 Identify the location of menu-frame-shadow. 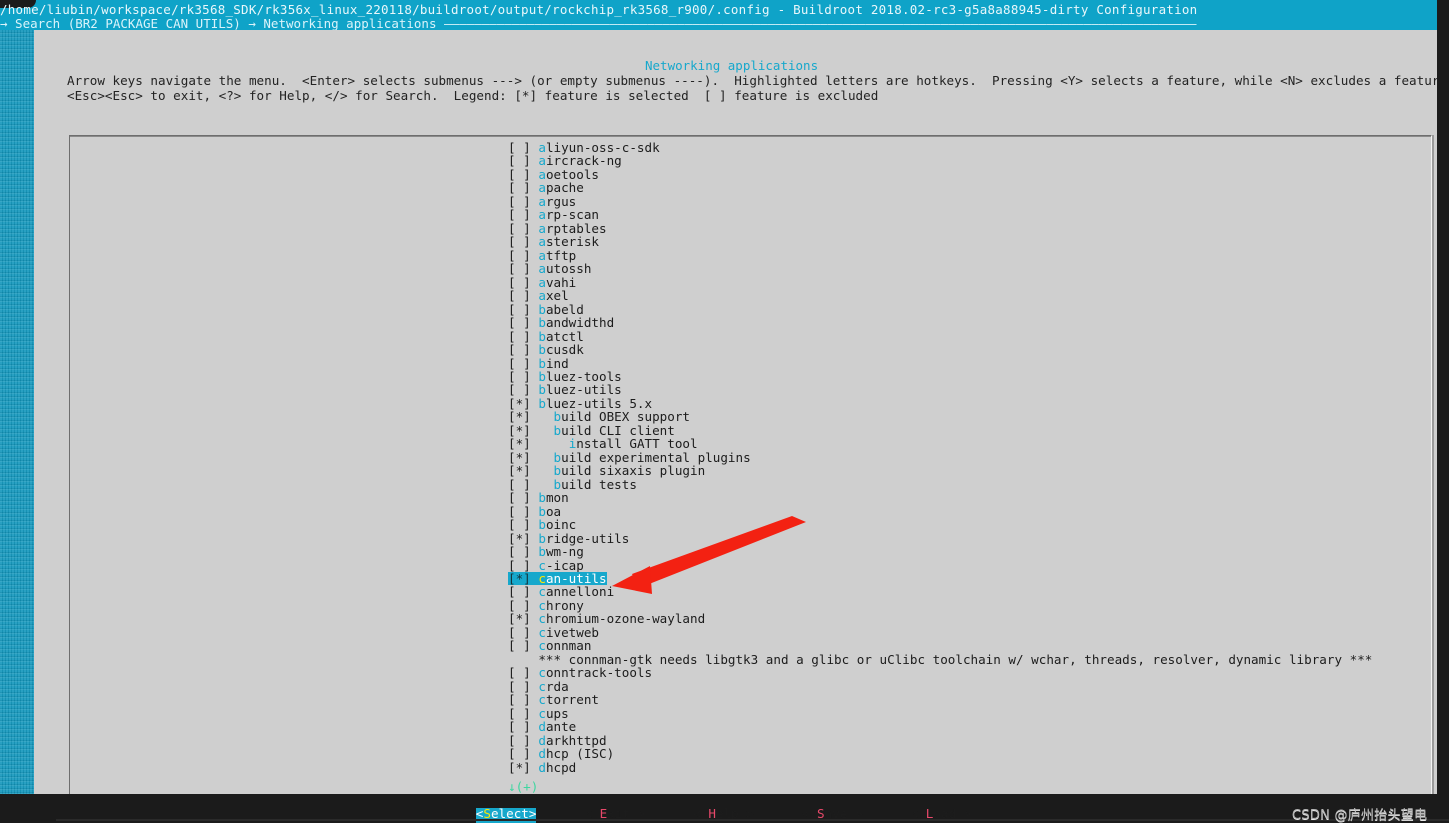
(750, 136).